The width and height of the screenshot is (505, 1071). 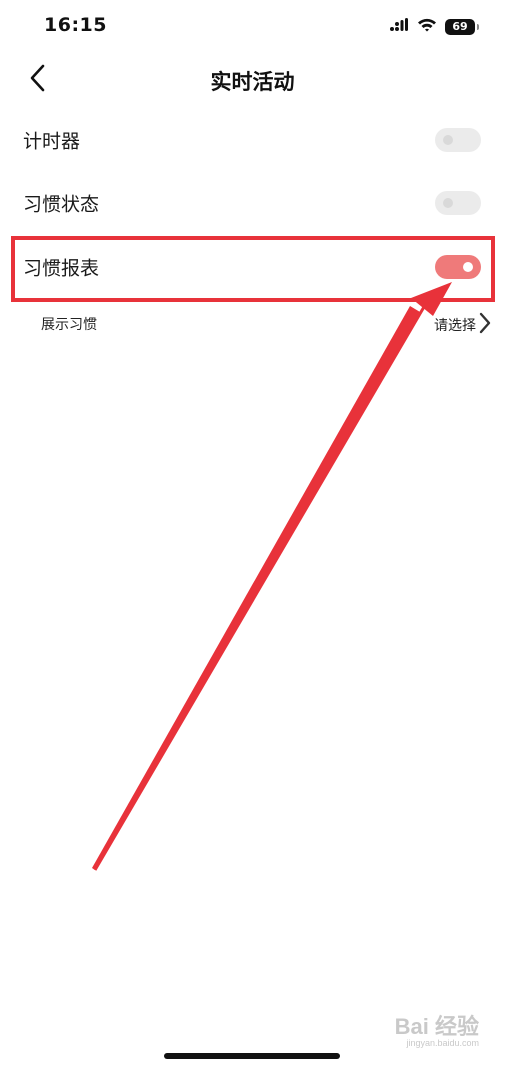 What do you see at coordinates (69, 325) in the screenshot?
I see `display-habit-label: 展示习惯` at bounding box center [69, 325].